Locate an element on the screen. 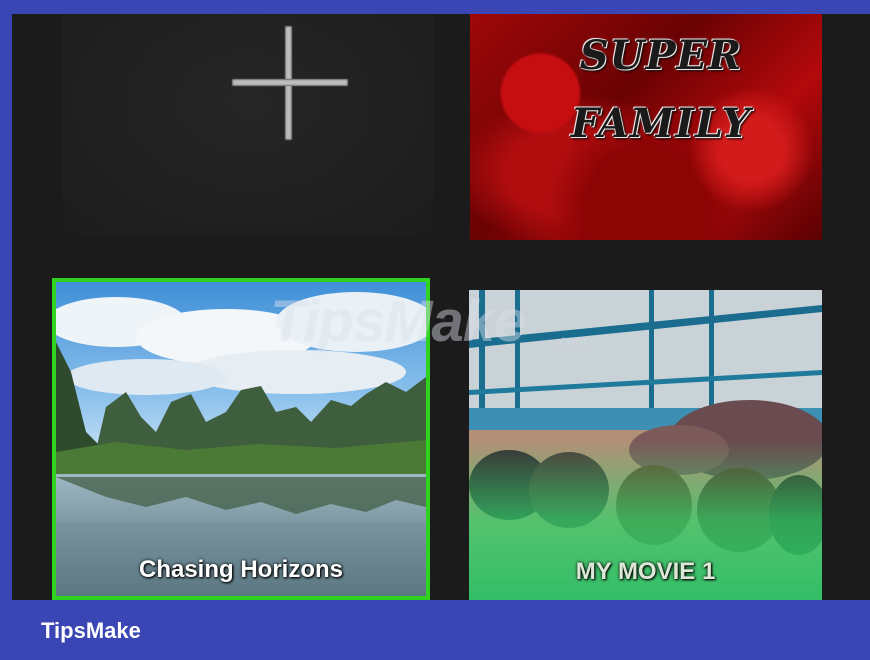 This screenshot has height=660, width=870. project-title: MY MOVIE 1 is located at coordinates (645, 571).